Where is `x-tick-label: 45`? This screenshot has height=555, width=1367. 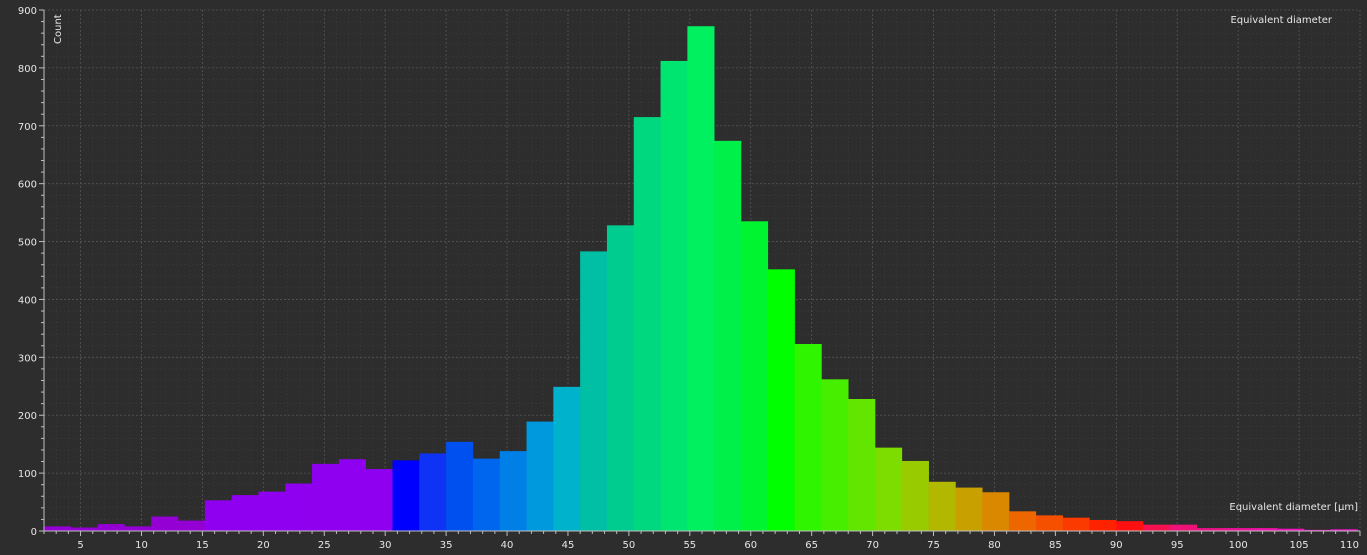
x-tick-label: 45 is located at coordinates (568, 545).